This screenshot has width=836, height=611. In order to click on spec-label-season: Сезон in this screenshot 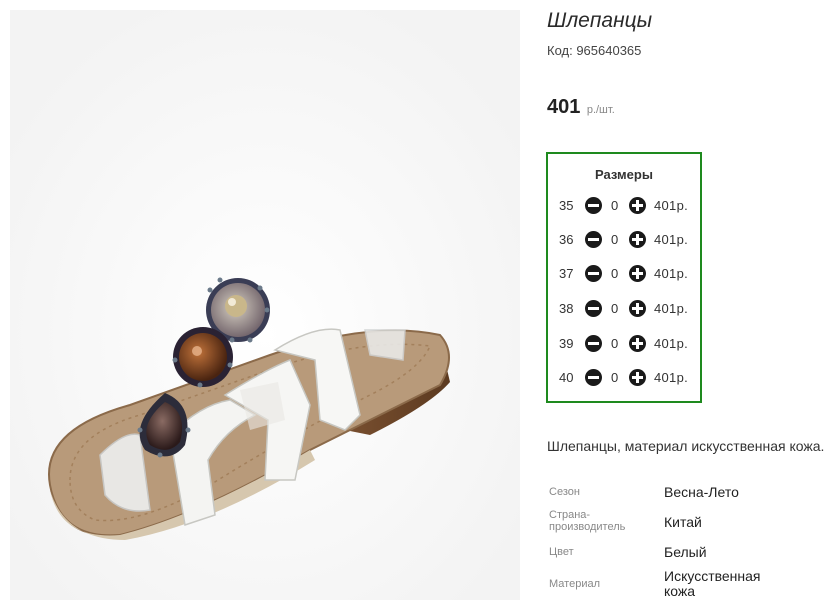, I will do `click(564, 492)`.